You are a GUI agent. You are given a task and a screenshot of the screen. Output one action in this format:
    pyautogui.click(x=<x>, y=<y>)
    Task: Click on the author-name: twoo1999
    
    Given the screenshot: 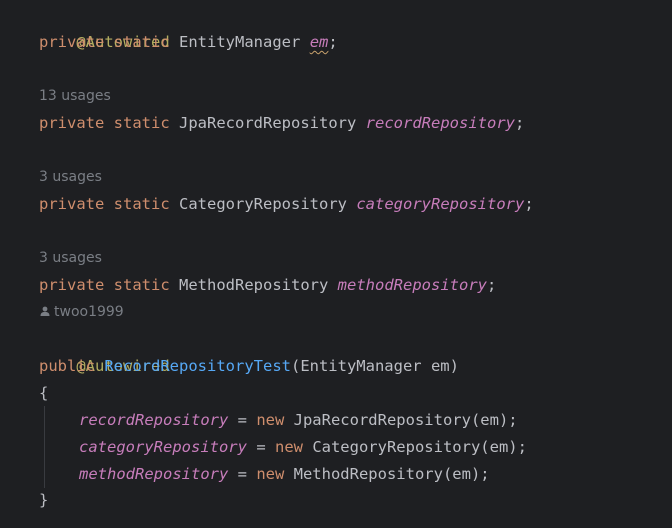 What is the action you would take?
    pyautogui.click(x=89, y=312)
    